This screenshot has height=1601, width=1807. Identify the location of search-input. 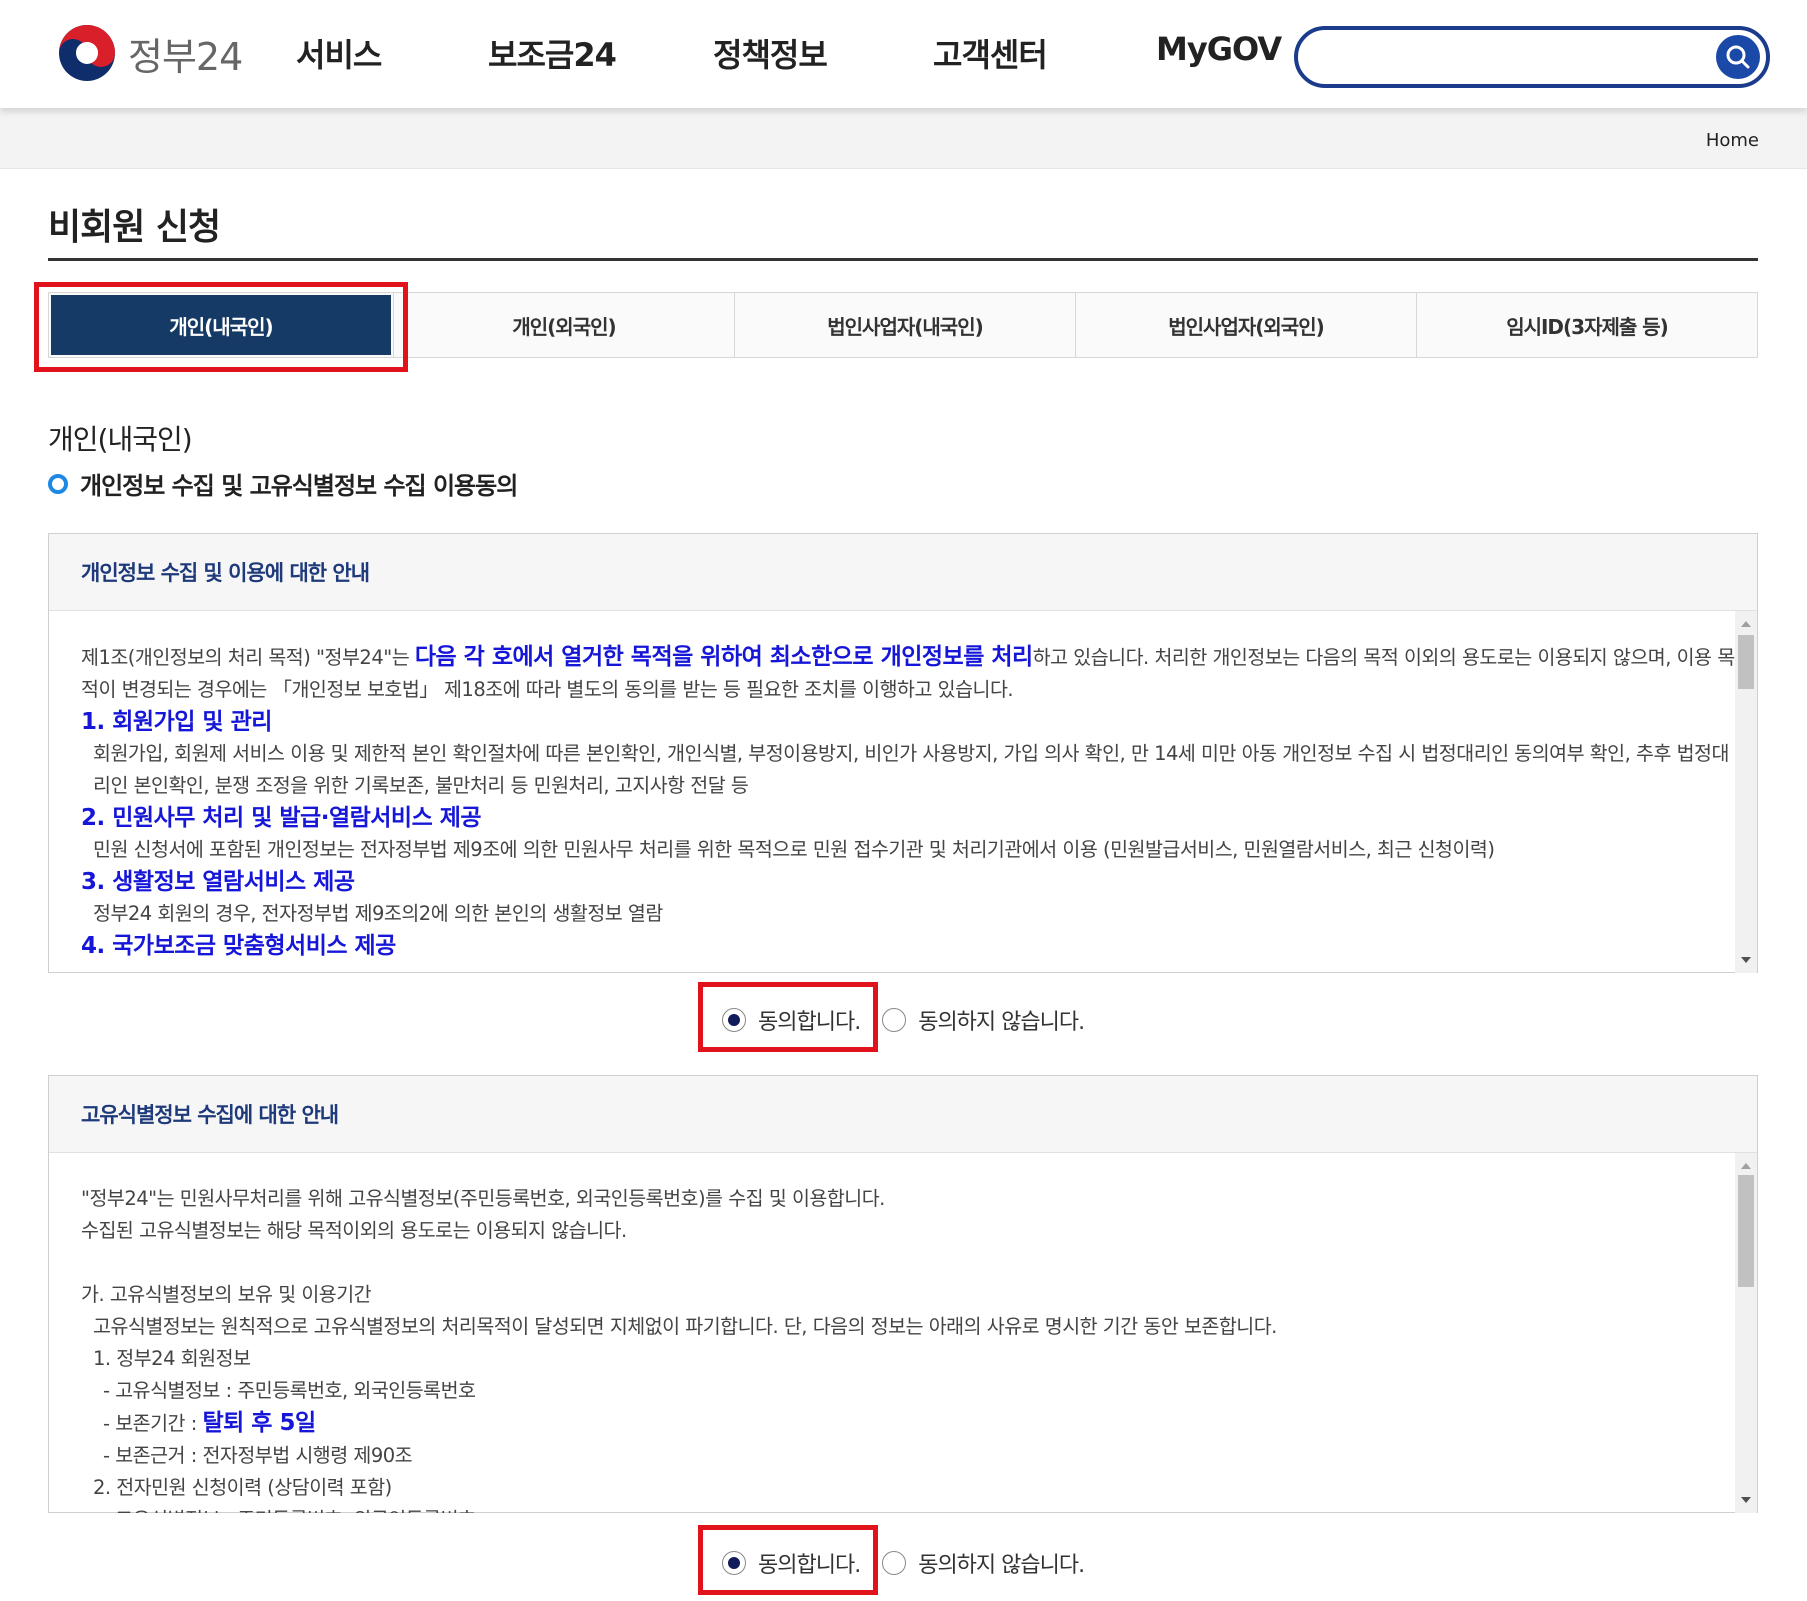
(1503, 58).